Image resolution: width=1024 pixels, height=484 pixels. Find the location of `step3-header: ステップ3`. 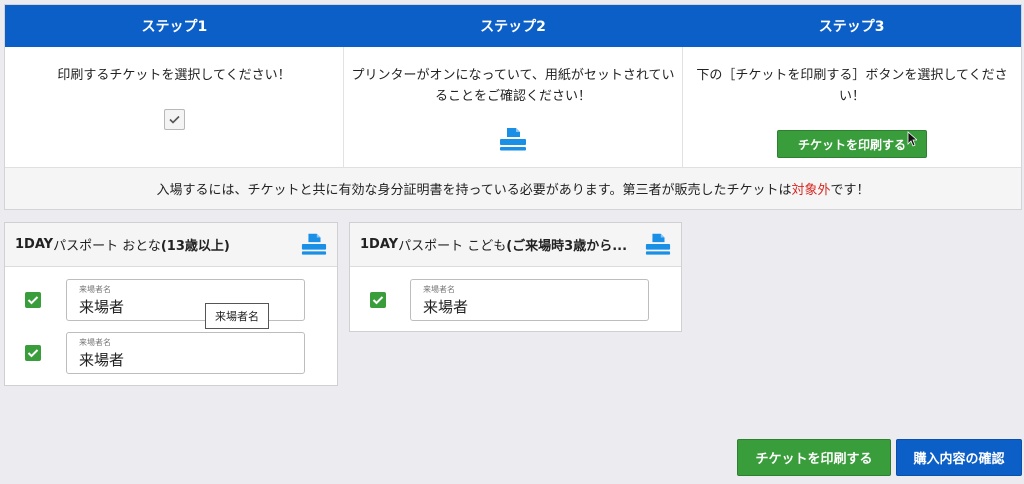

step3-header: ステップ3 is located at coordinates (851, 27).